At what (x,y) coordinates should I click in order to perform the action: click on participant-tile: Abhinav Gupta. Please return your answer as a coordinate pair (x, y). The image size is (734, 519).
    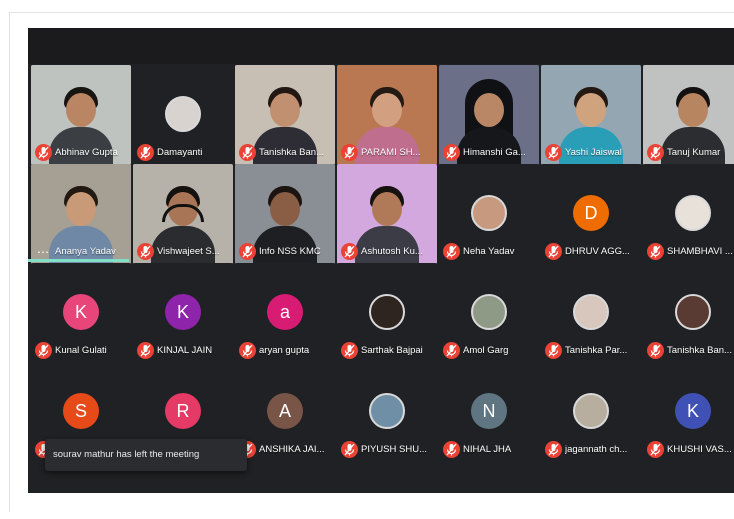
    Looking at the image, I should click on (81, 115).